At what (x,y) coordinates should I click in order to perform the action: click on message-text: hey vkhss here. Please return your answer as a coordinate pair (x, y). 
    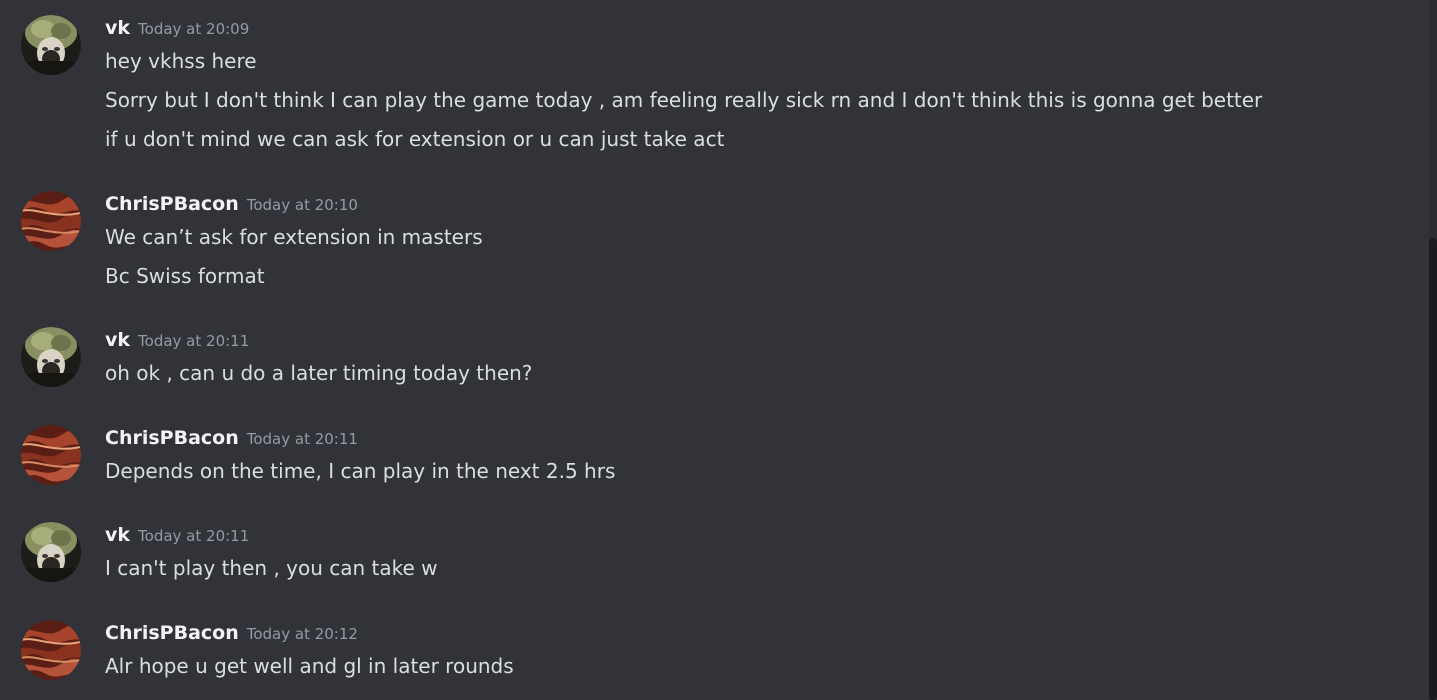
    Looking at the image, I should click on (181, 61).